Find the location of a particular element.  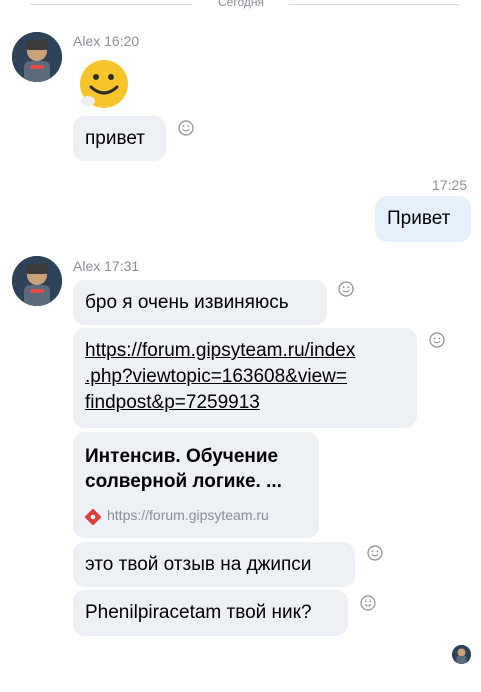

favicon-icon is located at coordinates (93, 516).